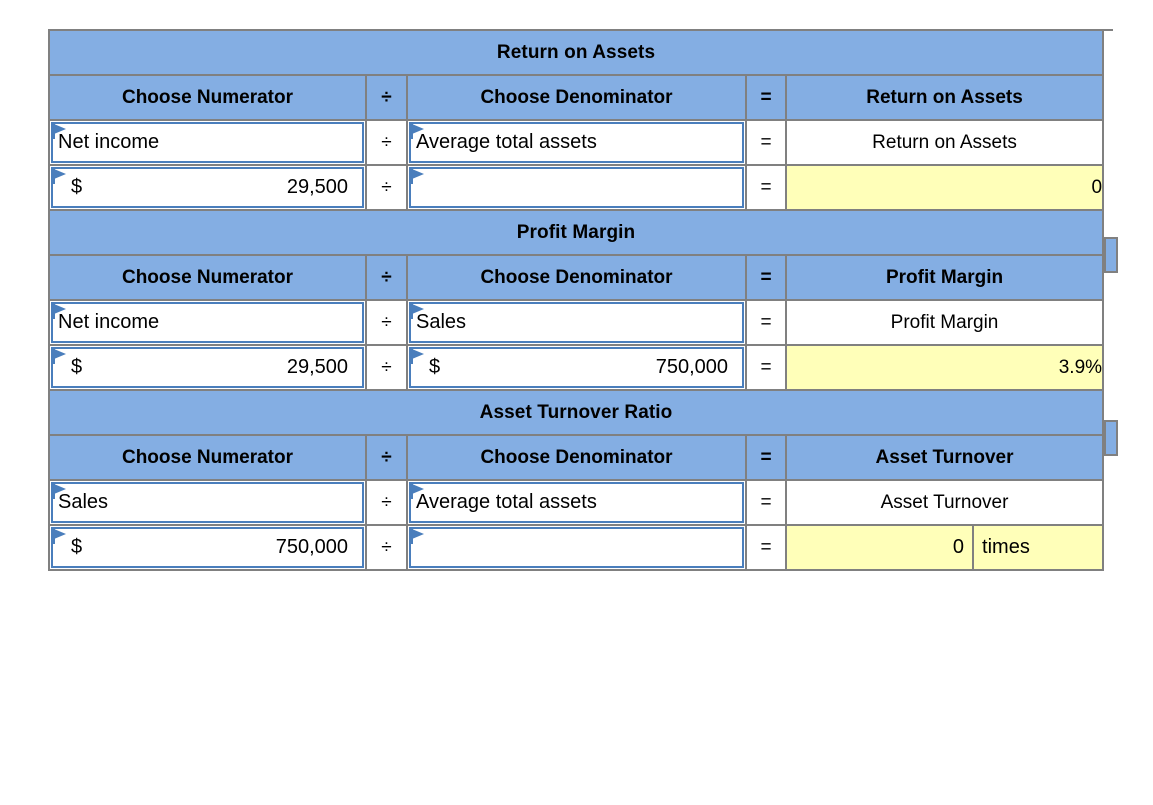 The height and width of the screenshot is (805, 1153). Describe the element at coordinates (207, 502) in the screenshot. I see `numerator-select-at: Sales` at that location.